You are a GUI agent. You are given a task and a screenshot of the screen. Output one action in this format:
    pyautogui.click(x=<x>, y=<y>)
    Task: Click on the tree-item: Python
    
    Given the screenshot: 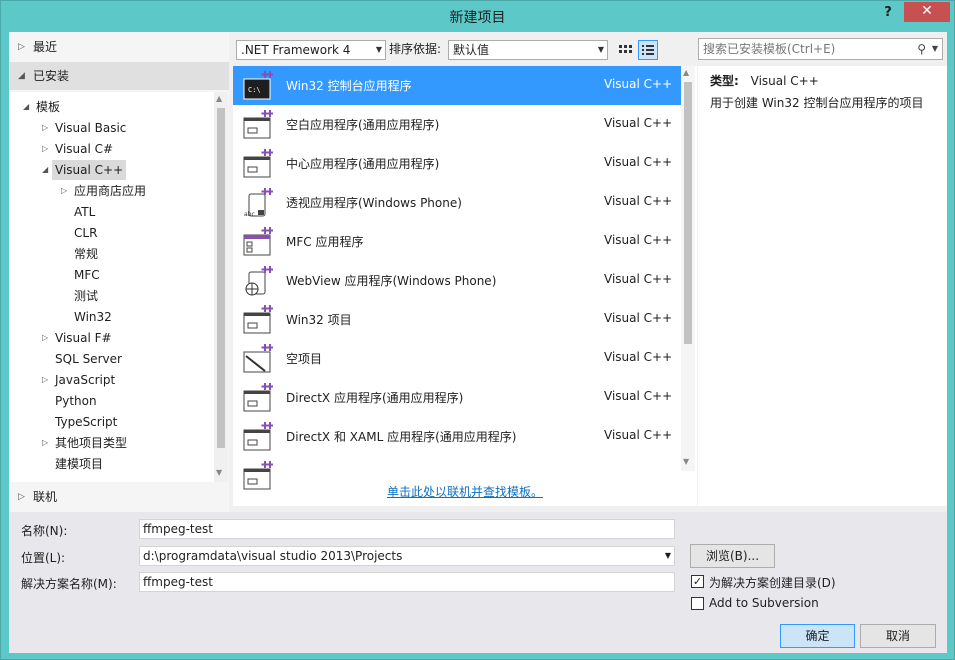 What is the action you would take?
    pyautogui.click(x=76, y=401)
    